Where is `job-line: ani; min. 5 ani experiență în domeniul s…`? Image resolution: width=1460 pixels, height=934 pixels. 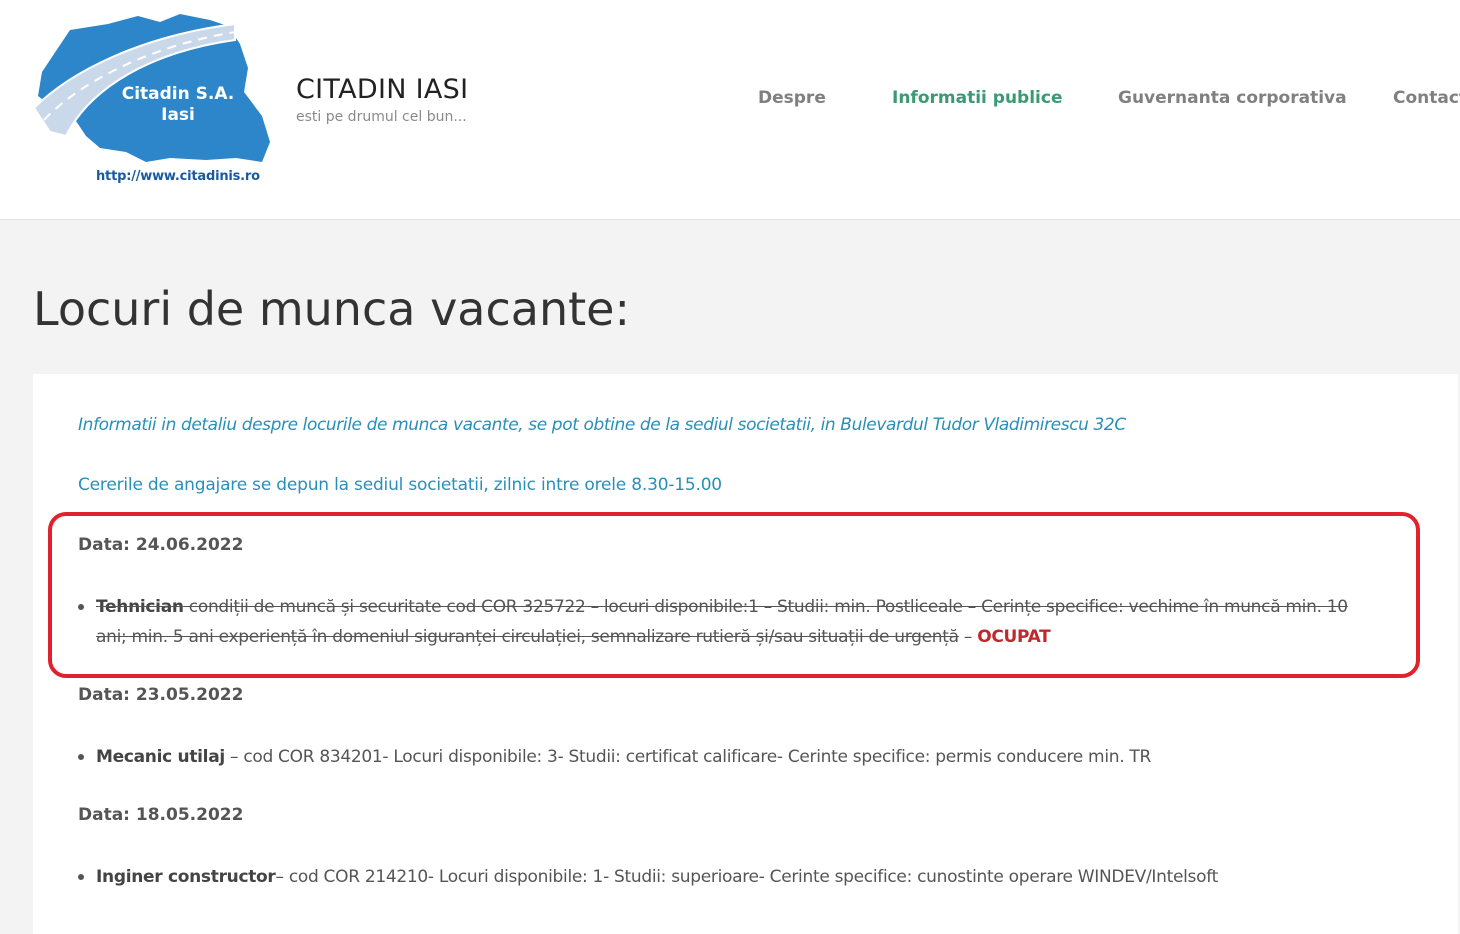 job-line: ani; min. 5 ani experiență în domeniul s… is located at coordinates (747, 637).